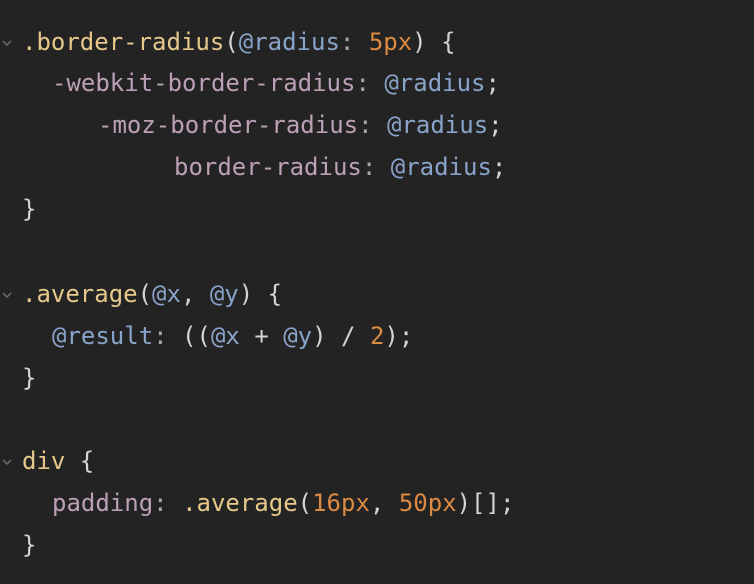 The image size is (754, 584). Describe the element at coordinates (103, 503) in the screenshot. I see `property-token: padding` at that location.